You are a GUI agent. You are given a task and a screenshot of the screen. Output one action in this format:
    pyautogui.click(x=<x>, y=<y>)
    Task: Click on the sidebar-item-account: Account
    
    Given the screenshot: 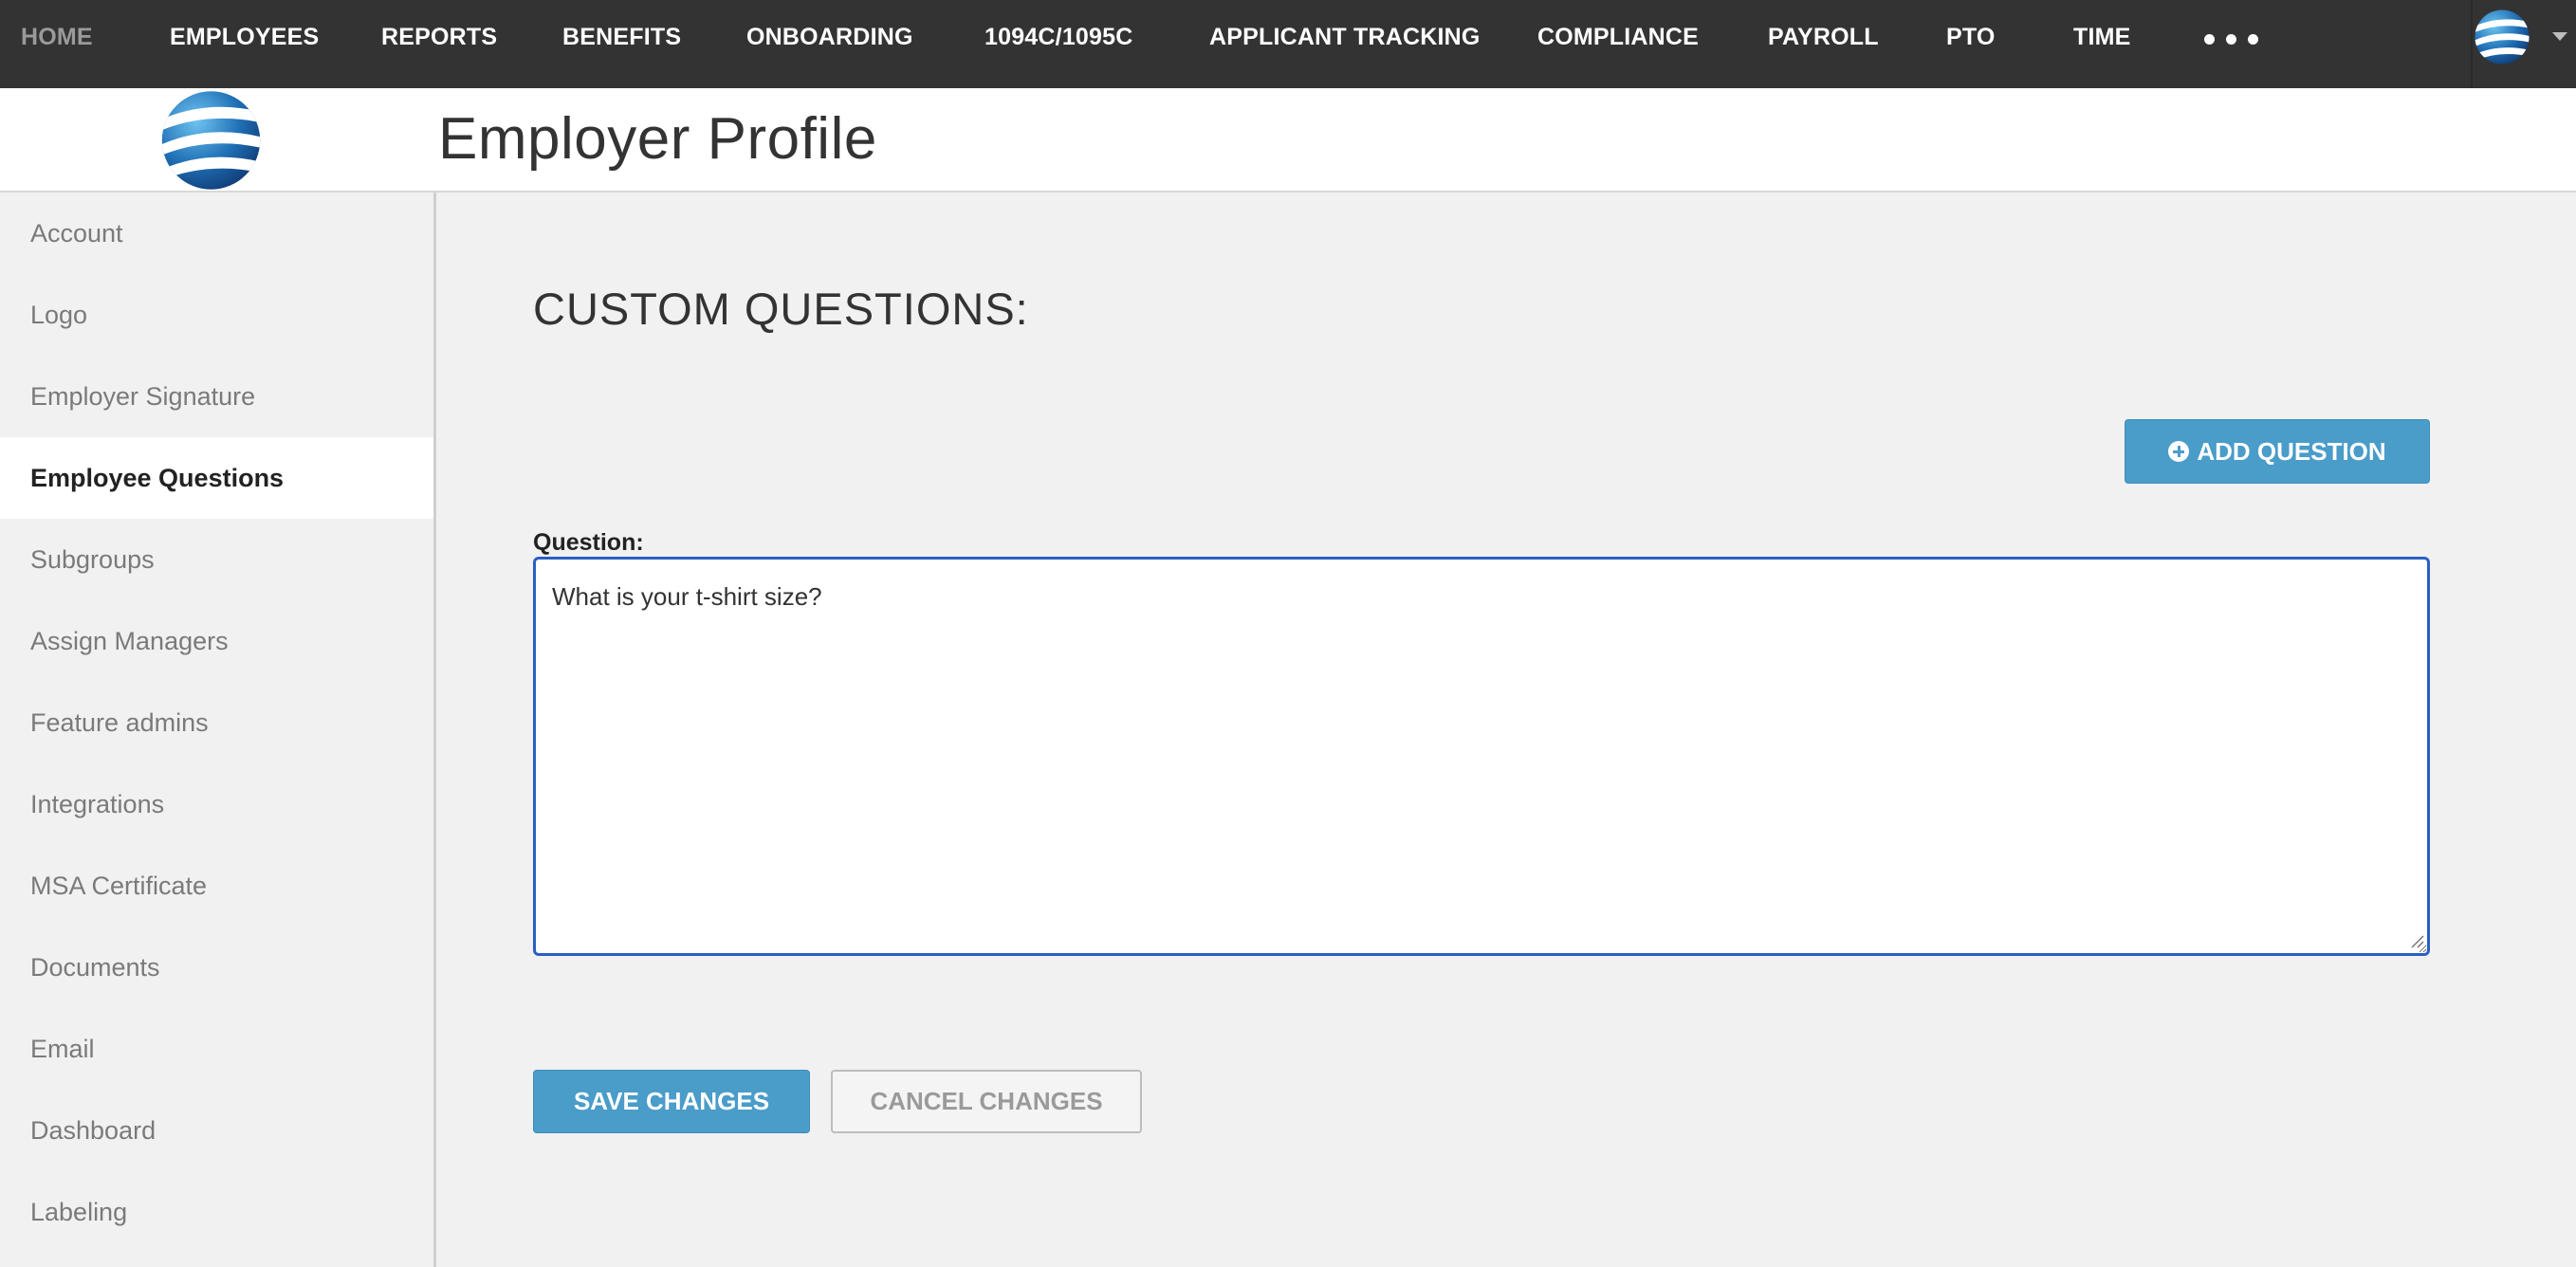 What is the action you would take?
    pyautogui.click(x=216, y=233)
    